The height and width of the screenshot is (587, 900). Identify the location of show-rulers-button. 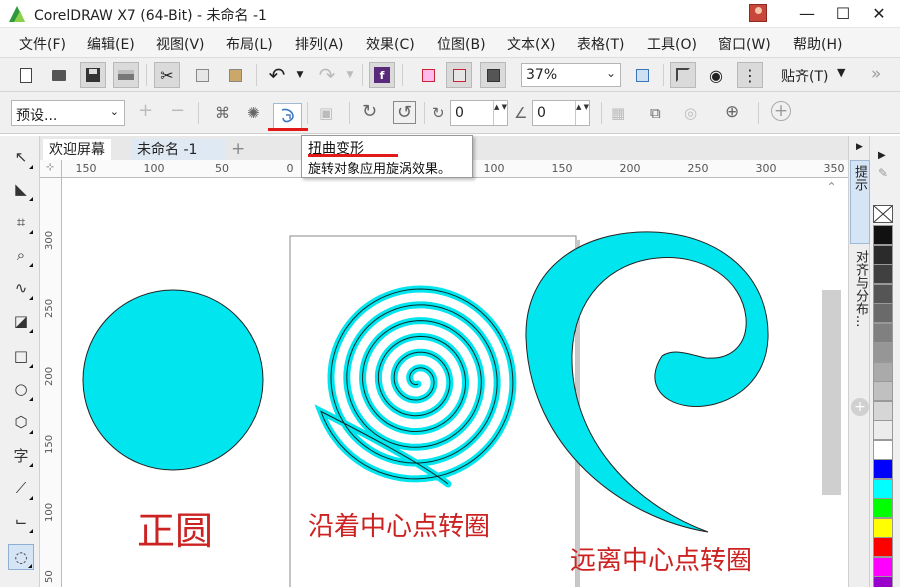
(683, 75).